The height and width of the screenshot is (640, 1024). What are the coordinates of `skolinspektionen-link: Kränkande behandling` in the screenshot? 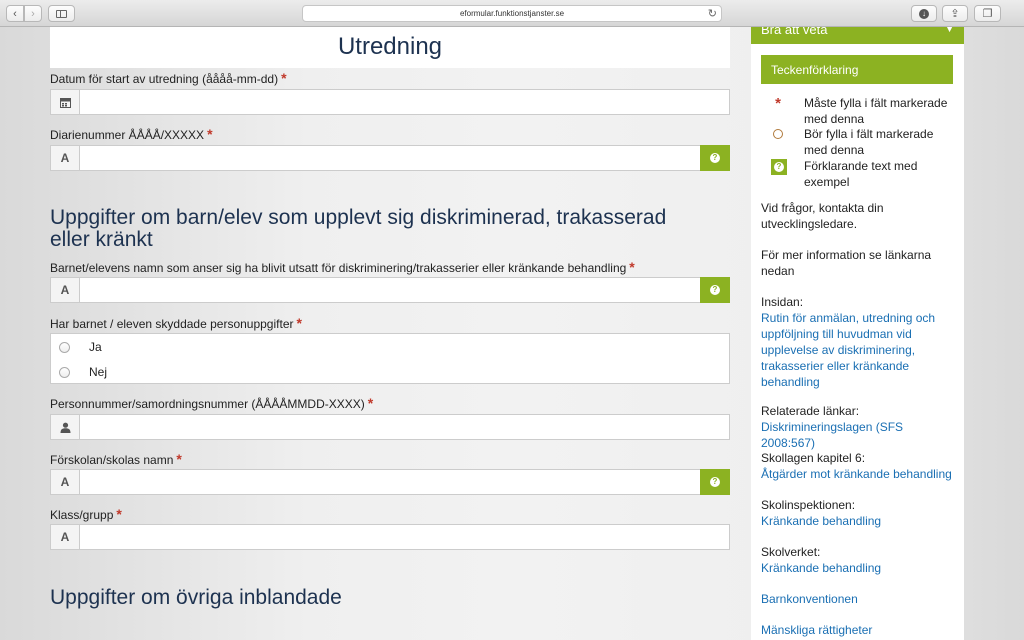 It's located at (858, 521).